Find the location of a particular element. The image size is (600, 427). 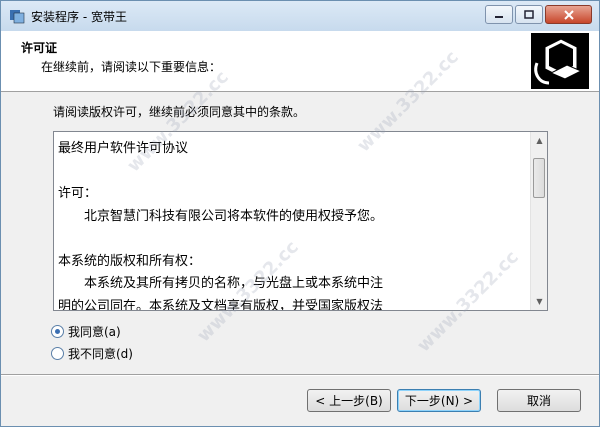

license-instruction: 请阅读版权许可，继续前必须同意其中的条款。 is located at coordinates (179, 112).